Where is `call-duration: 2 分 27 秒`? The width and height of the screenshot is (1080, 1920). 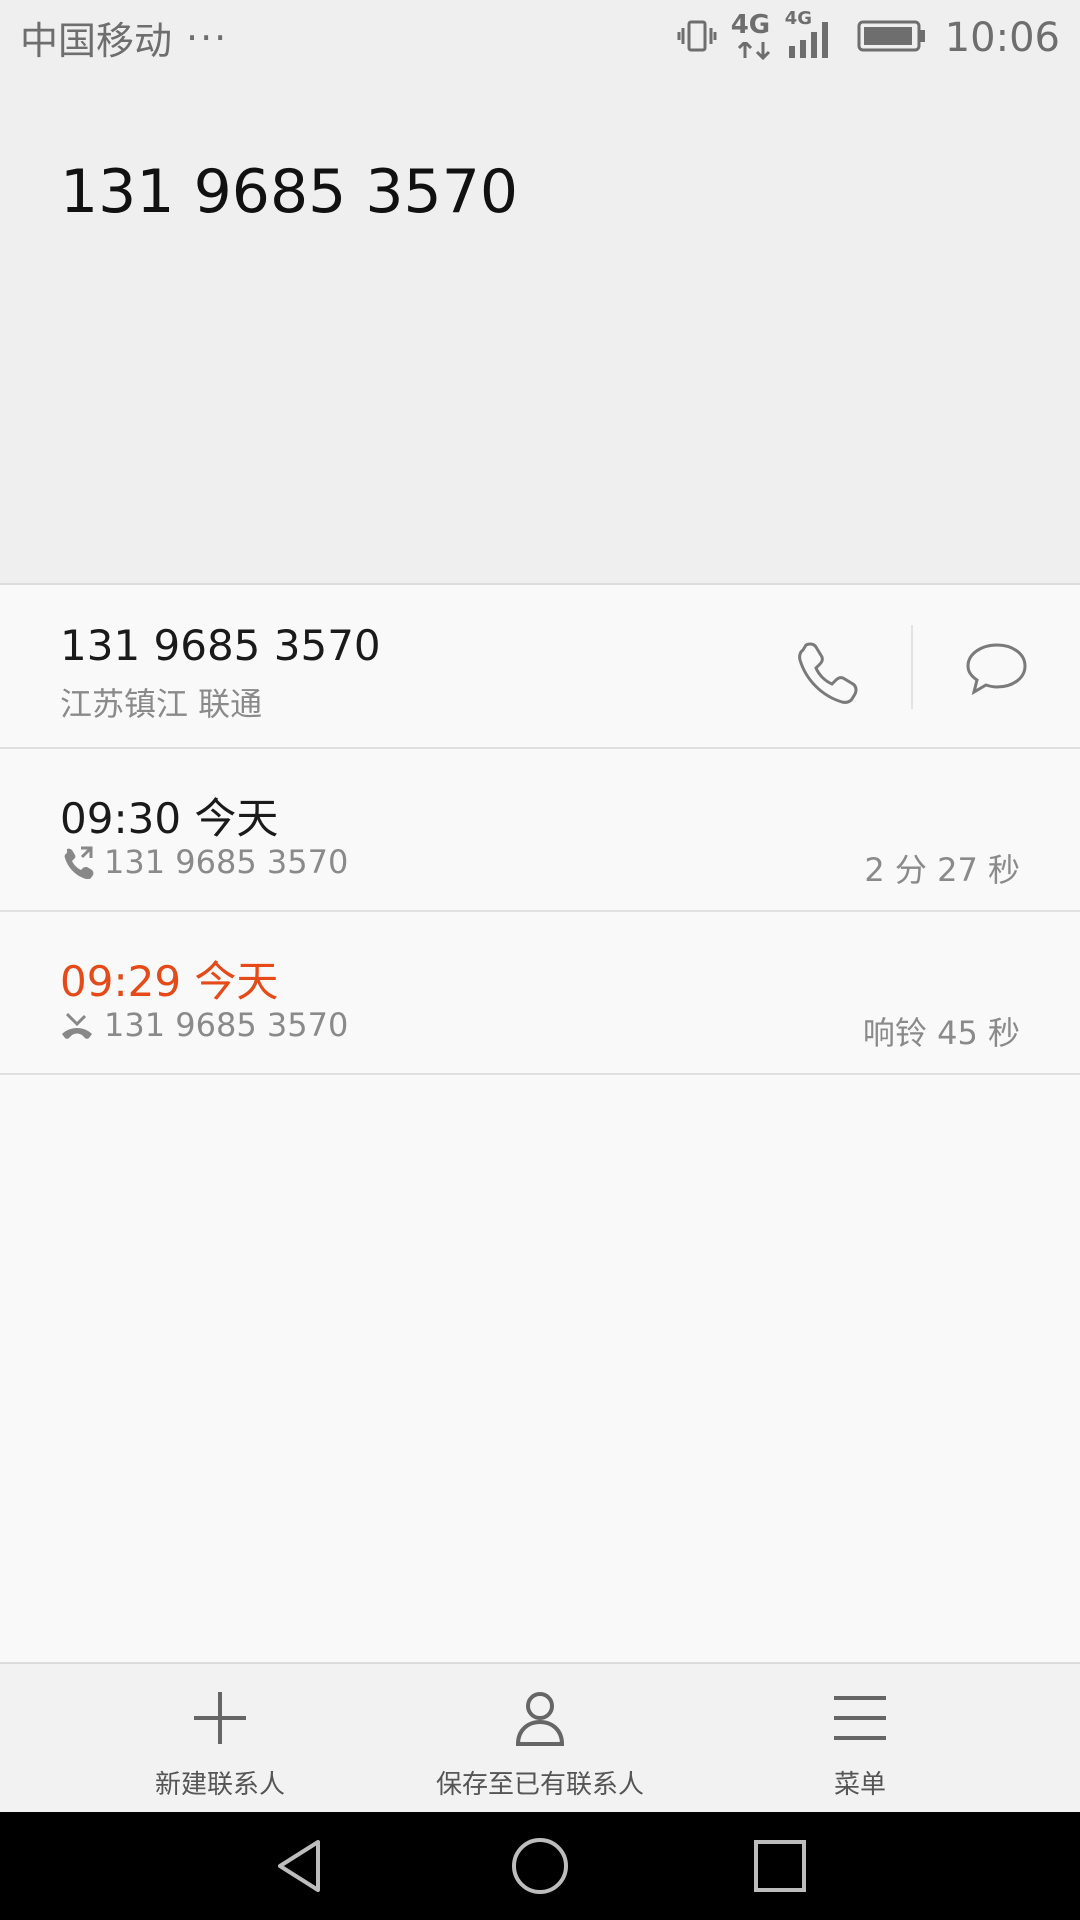
call-duration: 2 分 27 秒 is located at coordinates (942, 870).